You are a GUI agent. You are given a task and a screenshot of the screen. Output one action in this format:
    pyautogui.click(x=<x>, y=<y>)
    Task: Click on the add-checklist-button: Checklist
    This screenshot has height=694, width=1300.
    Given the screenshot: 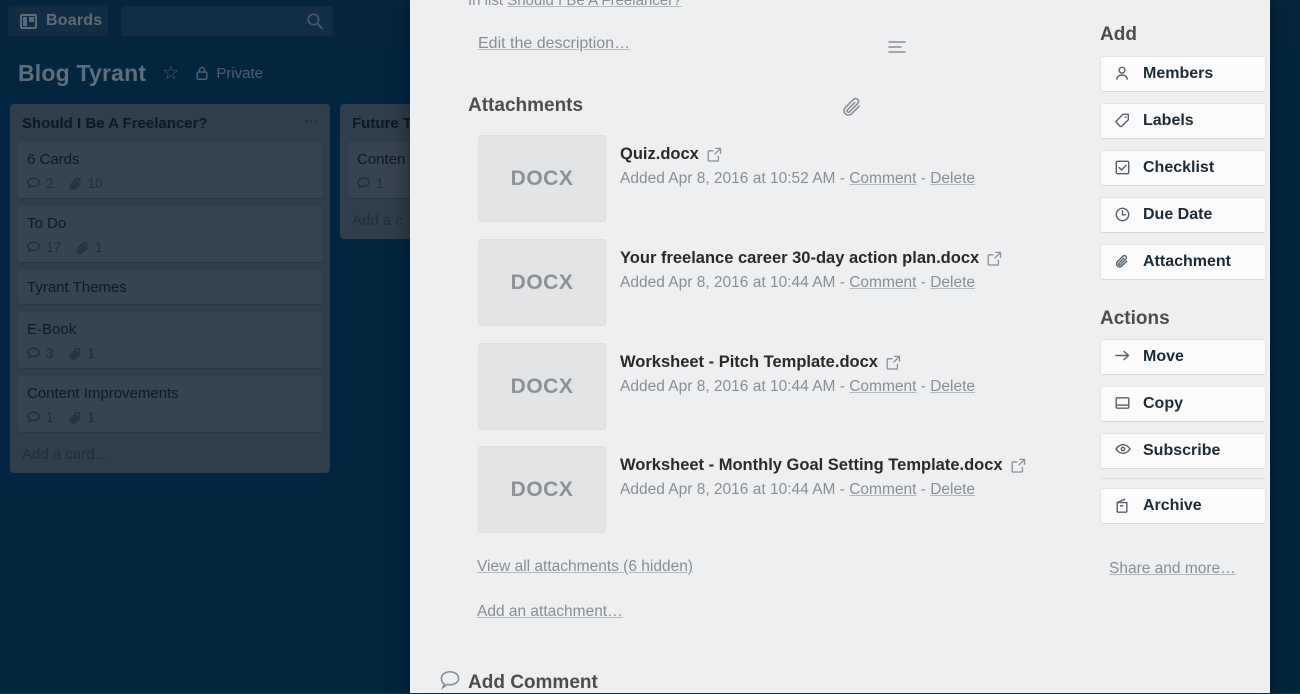 What is the action you would take?
    pyautogui.click(x=1183, y=168)
    